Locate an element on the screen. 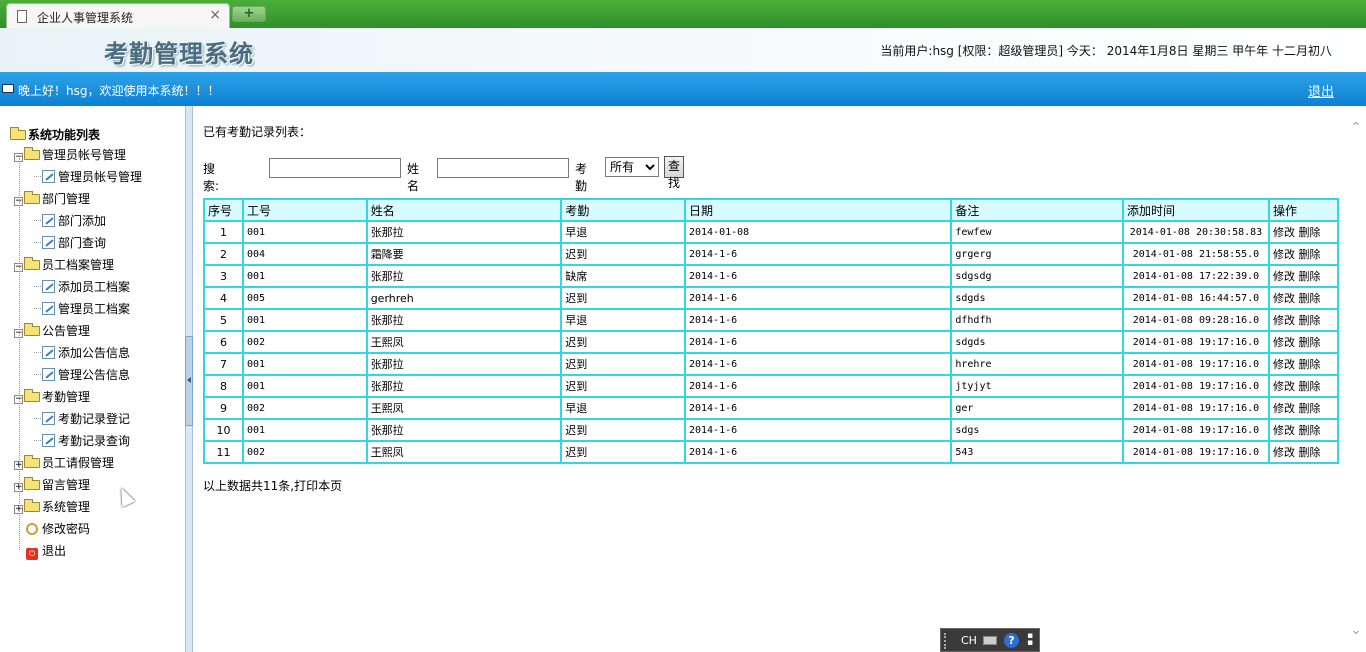  grip-icon is located at coordinates (947, 641).